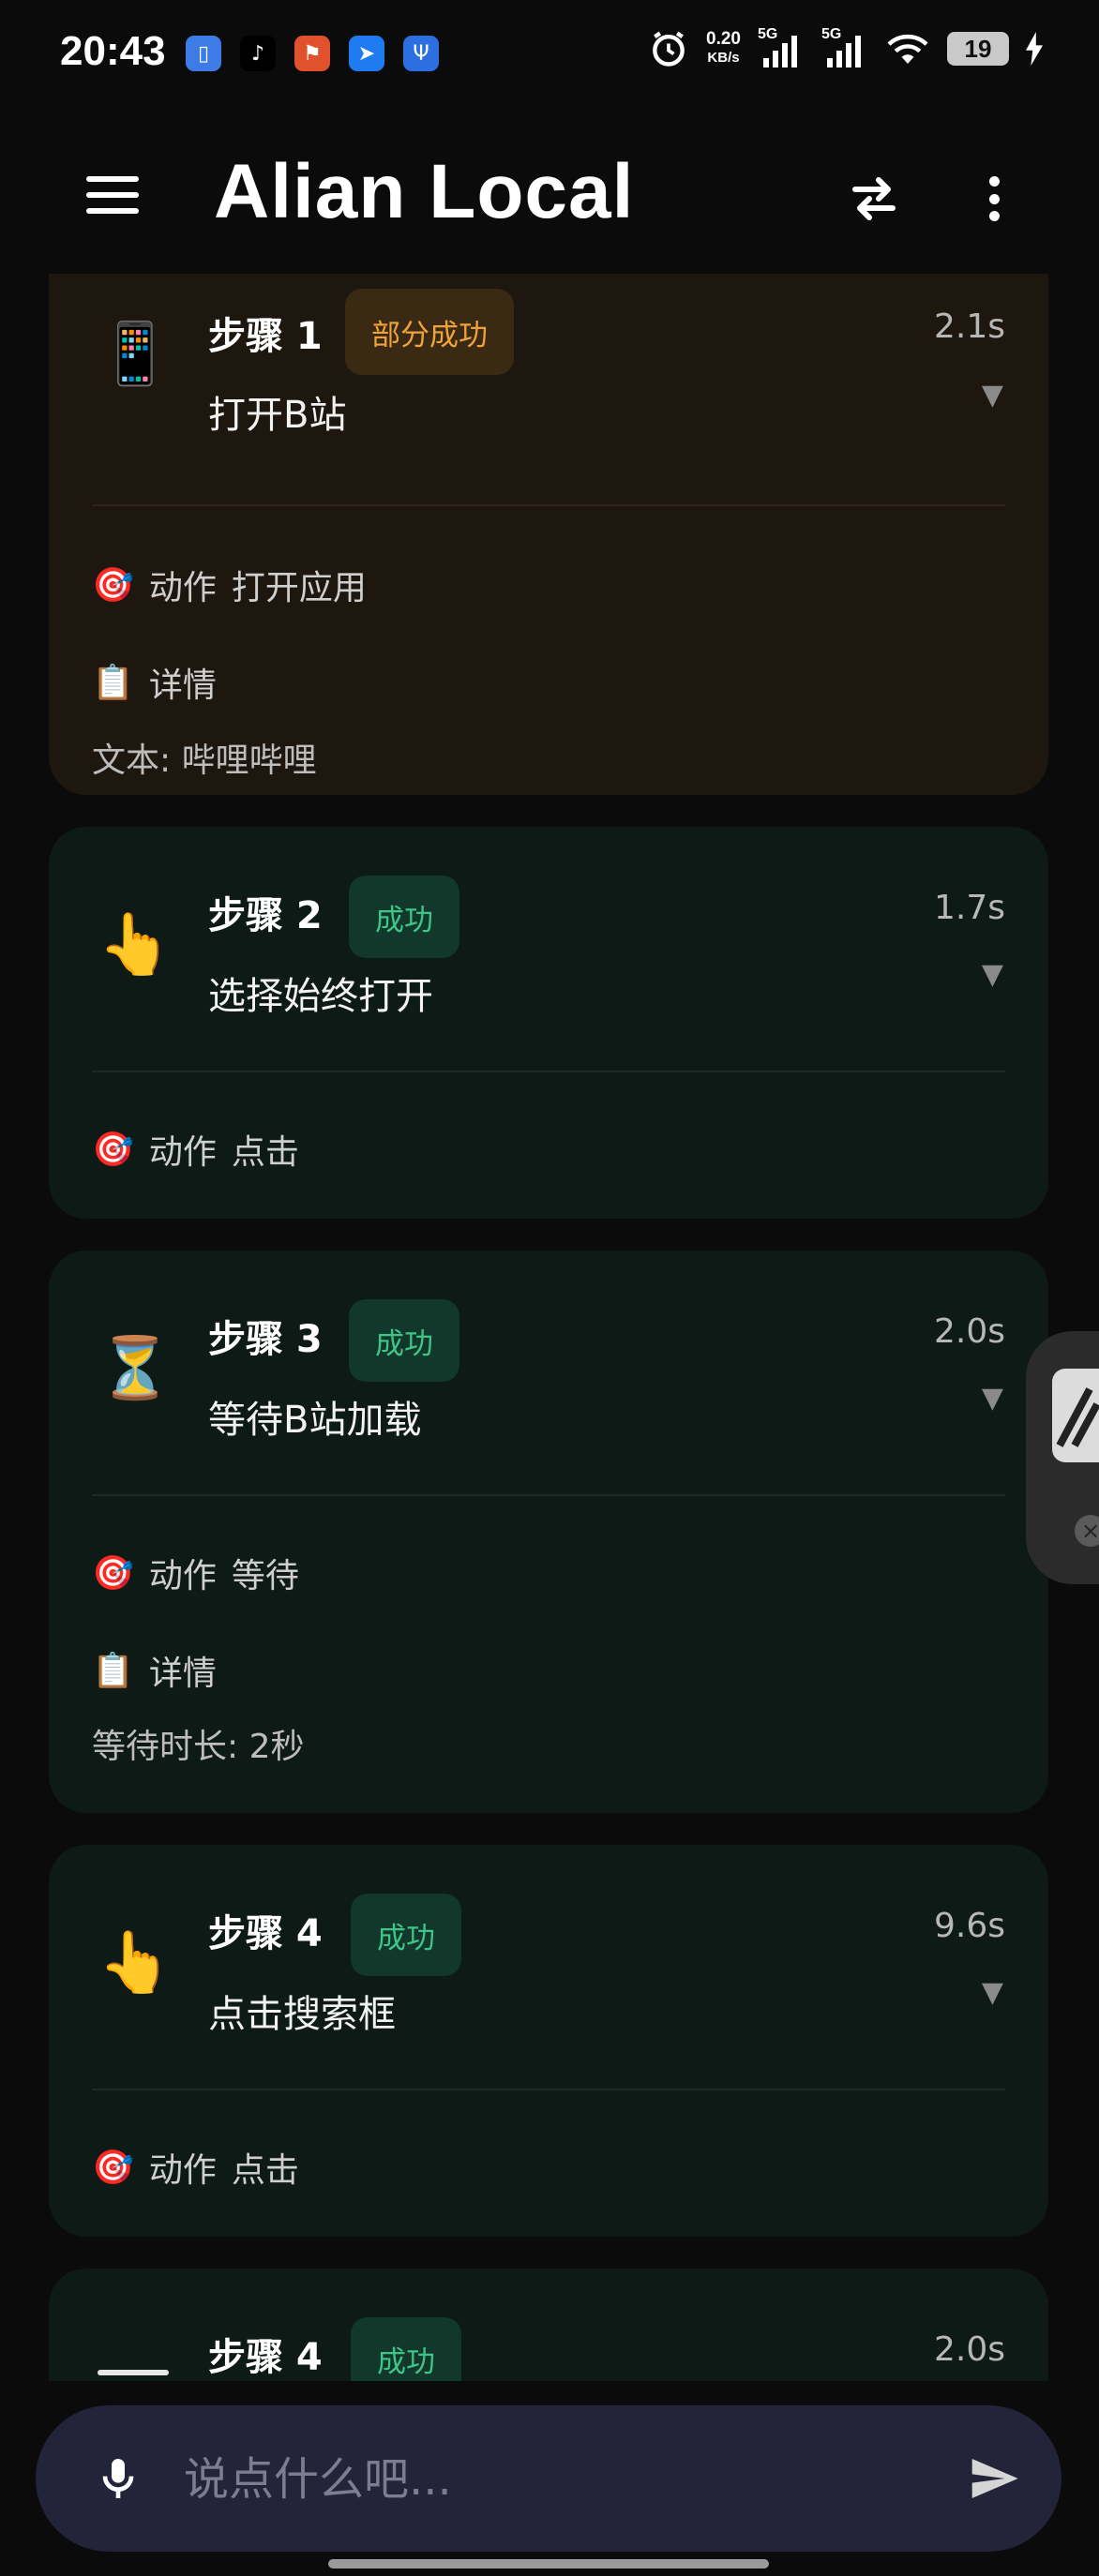  Describe the element at coordinates (669, 49) in the screenshot. I see `alarm-icon` at that location.